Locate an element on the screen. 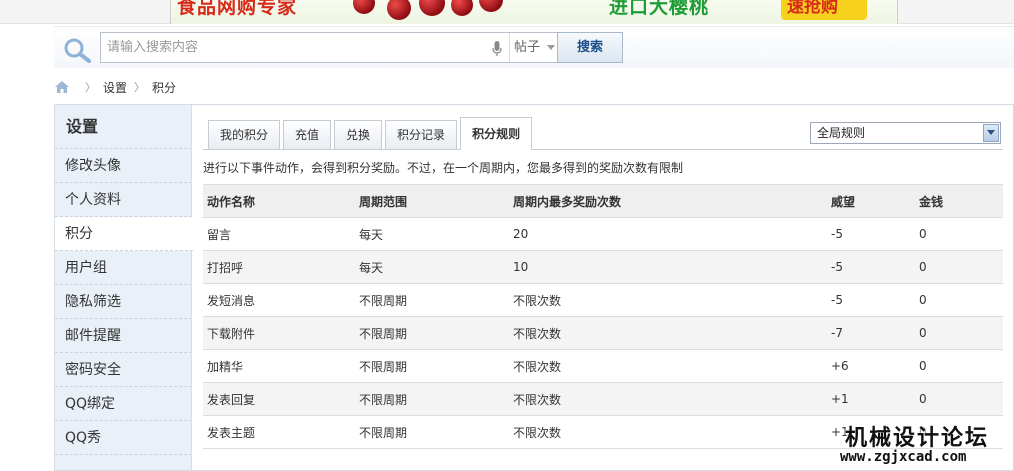  column-header-max-rewards: 周期内最多奖励次数 is located at coordinates (668, 201).